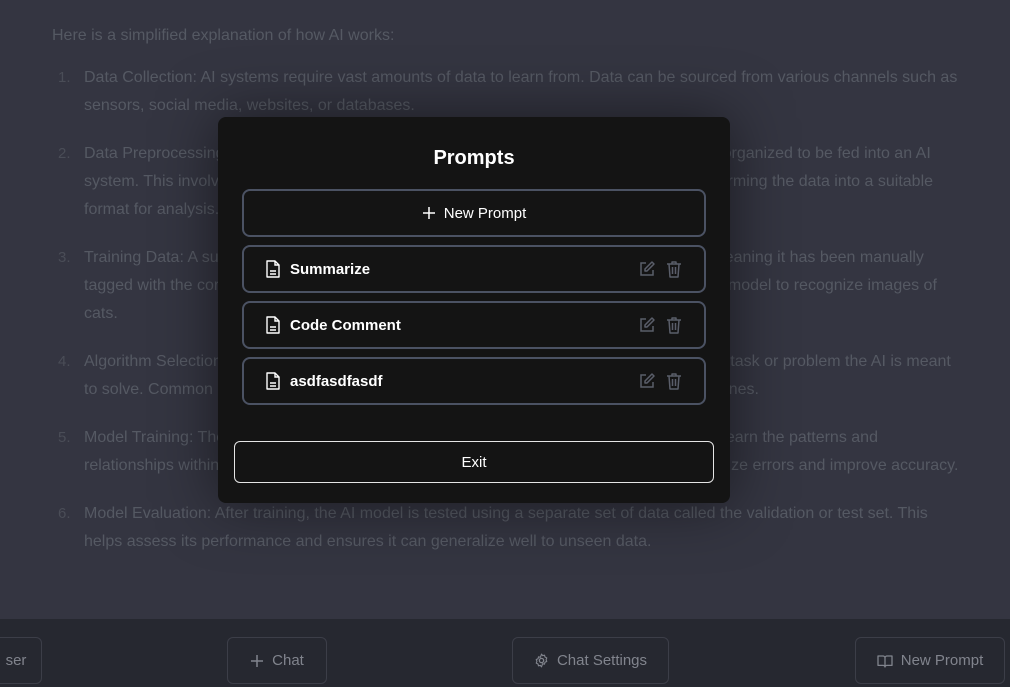 This screenshot has height=687, width=1010. I want to click on exit-label: Exit, so click(474, 462).